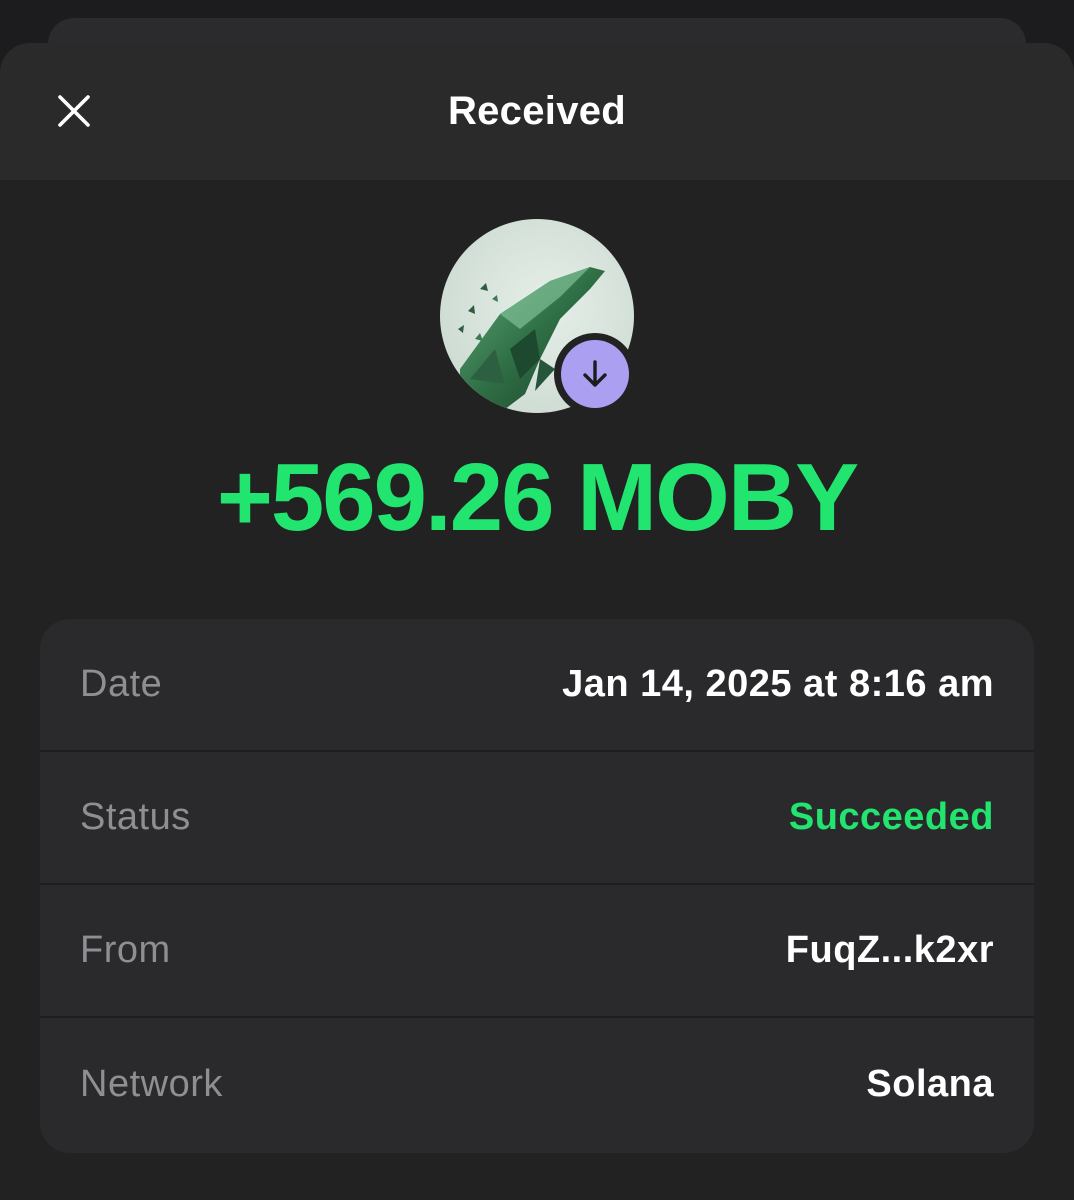 The height and width of the screenshot is (1200, 1074). Describe the element at coordinates (538, 317) in the screenshot. I see `token-avatar` at that location.